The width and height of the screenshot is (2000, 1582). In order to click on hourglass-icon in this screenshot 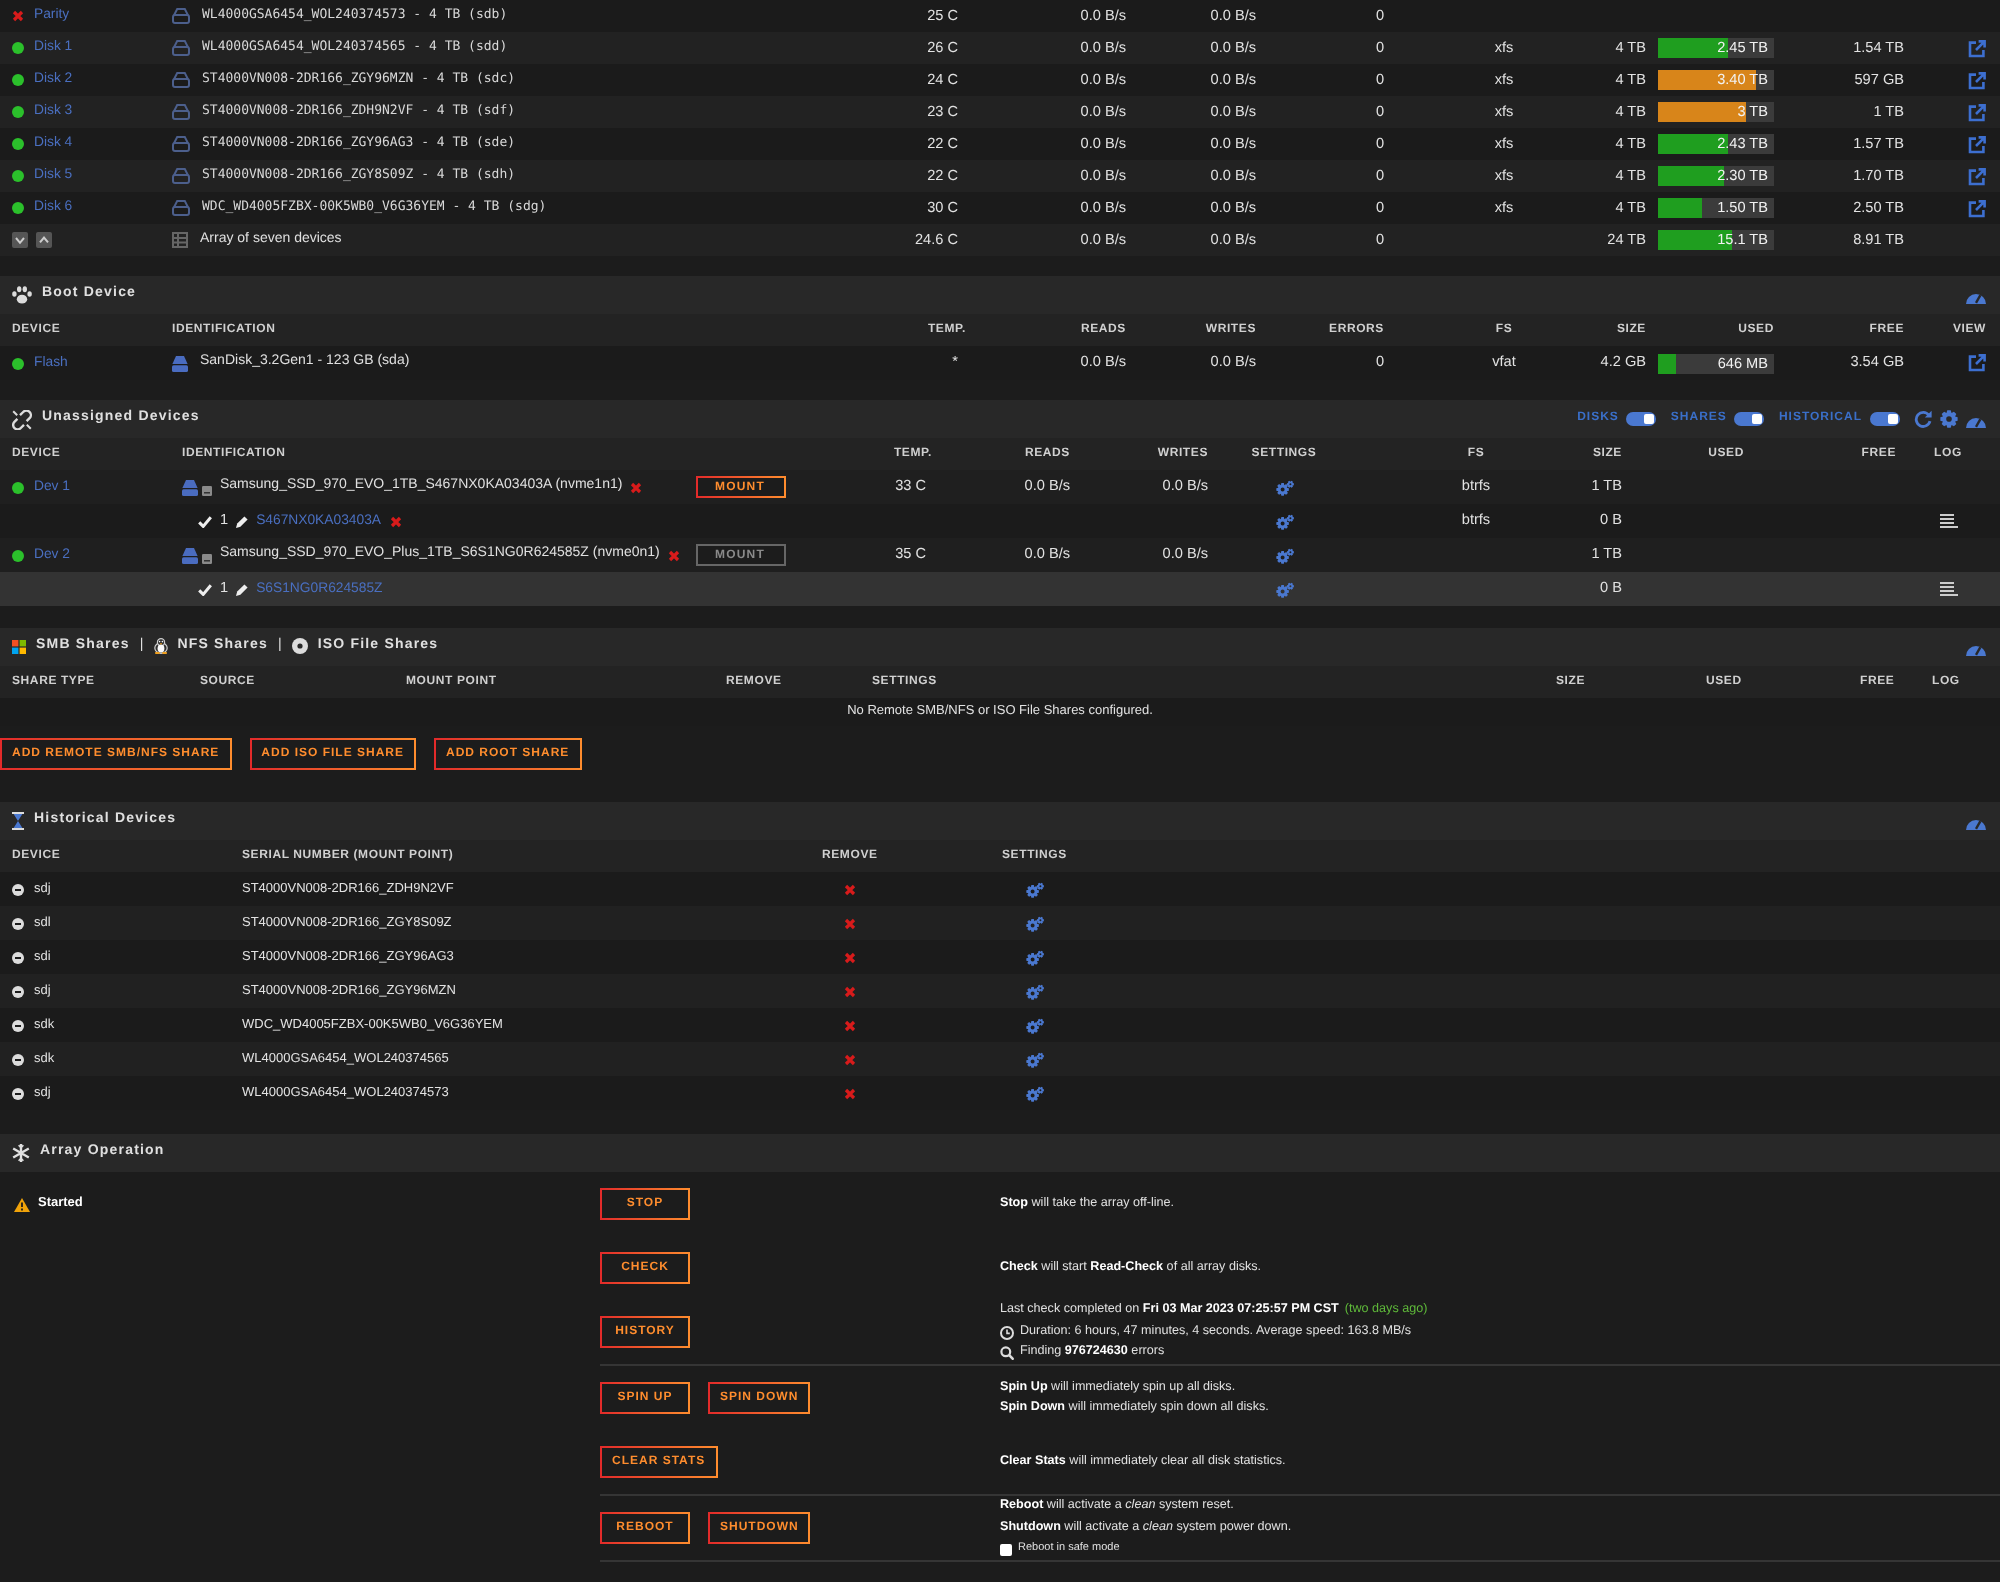, I will do `click(18, 821)`.